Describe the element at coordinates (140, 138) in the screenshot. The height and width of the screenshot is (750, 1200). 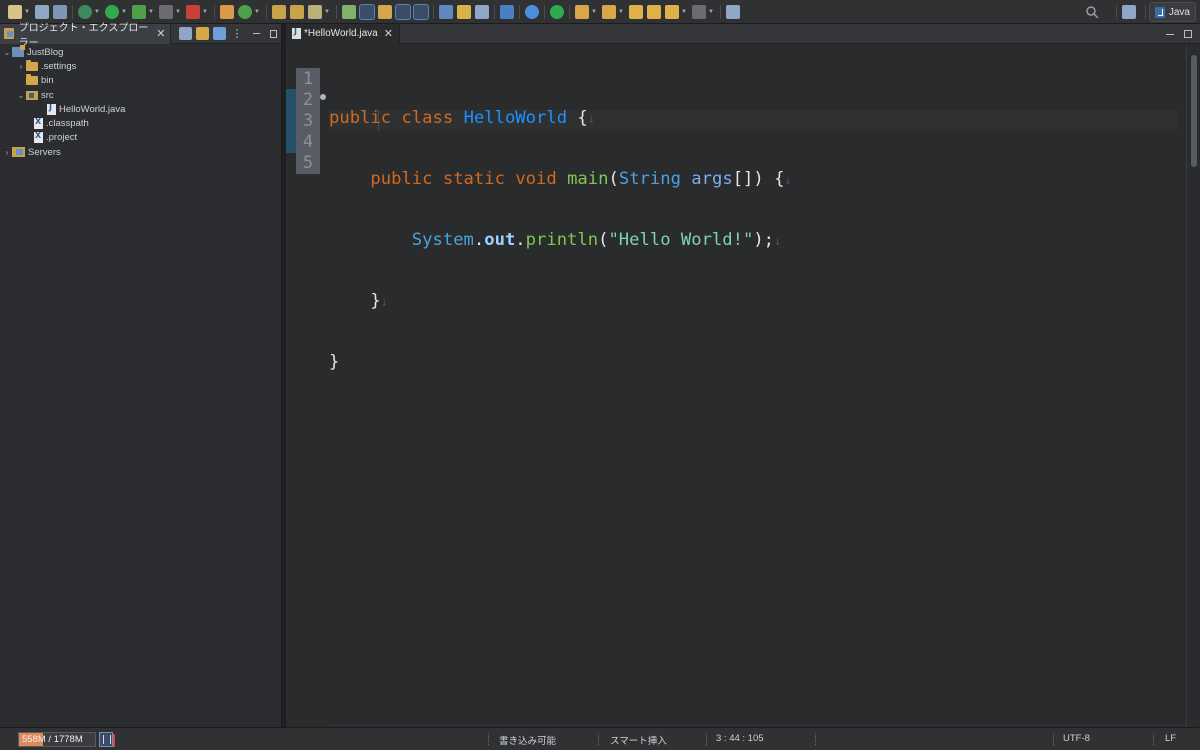
I see `tree-item-project: .project` at that location.